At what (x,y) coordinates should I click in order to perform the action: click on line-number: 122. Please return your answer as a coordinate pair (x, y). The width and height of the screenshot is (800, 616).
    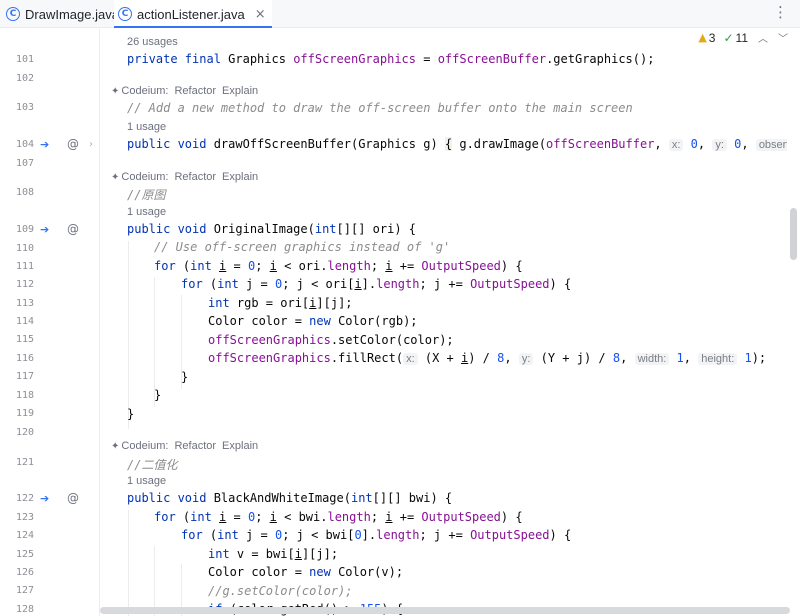
    Looking at the image, I should click on (24, 498).